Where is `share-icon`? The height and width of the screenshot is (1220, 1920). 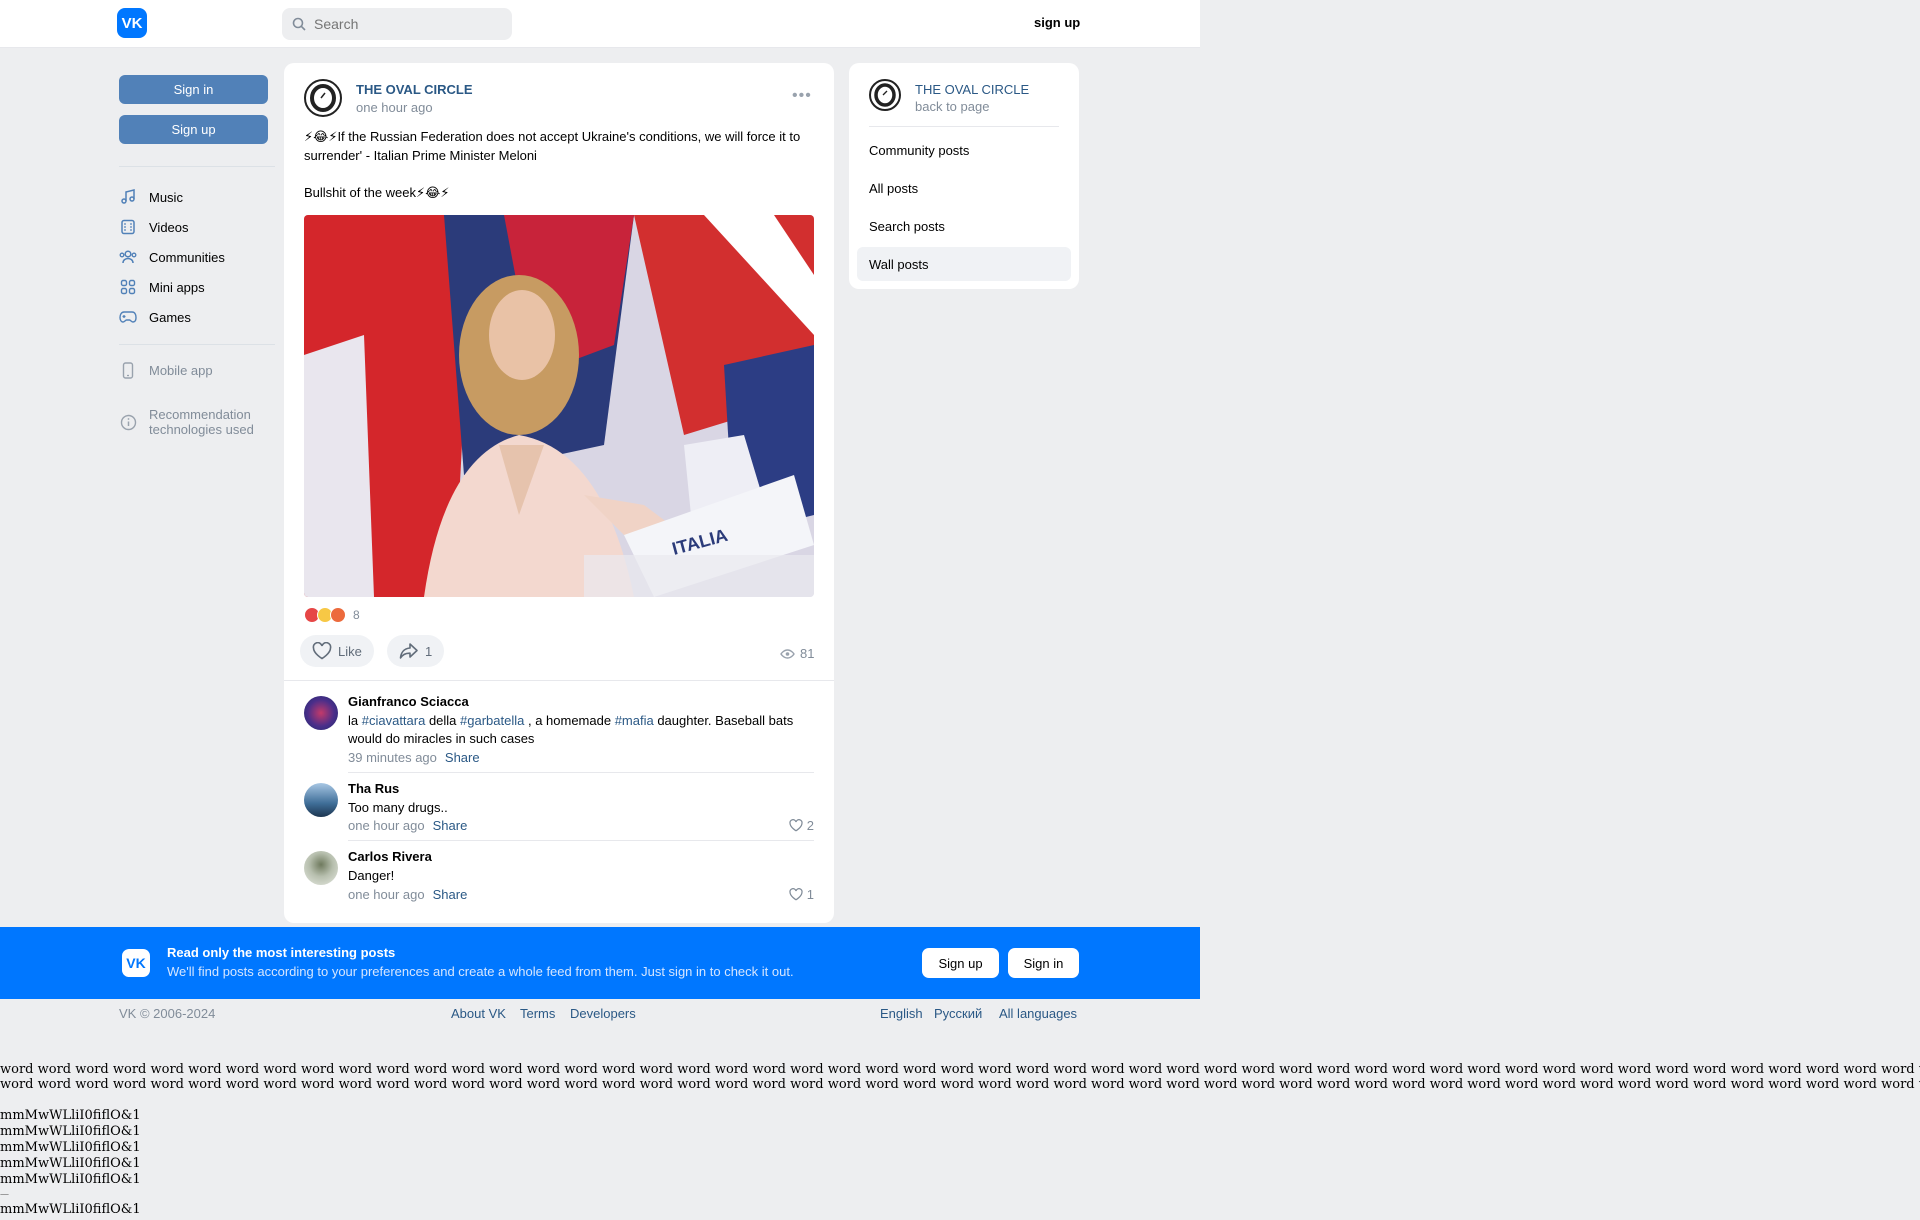
share-icon is located at coordinates (408, 651).